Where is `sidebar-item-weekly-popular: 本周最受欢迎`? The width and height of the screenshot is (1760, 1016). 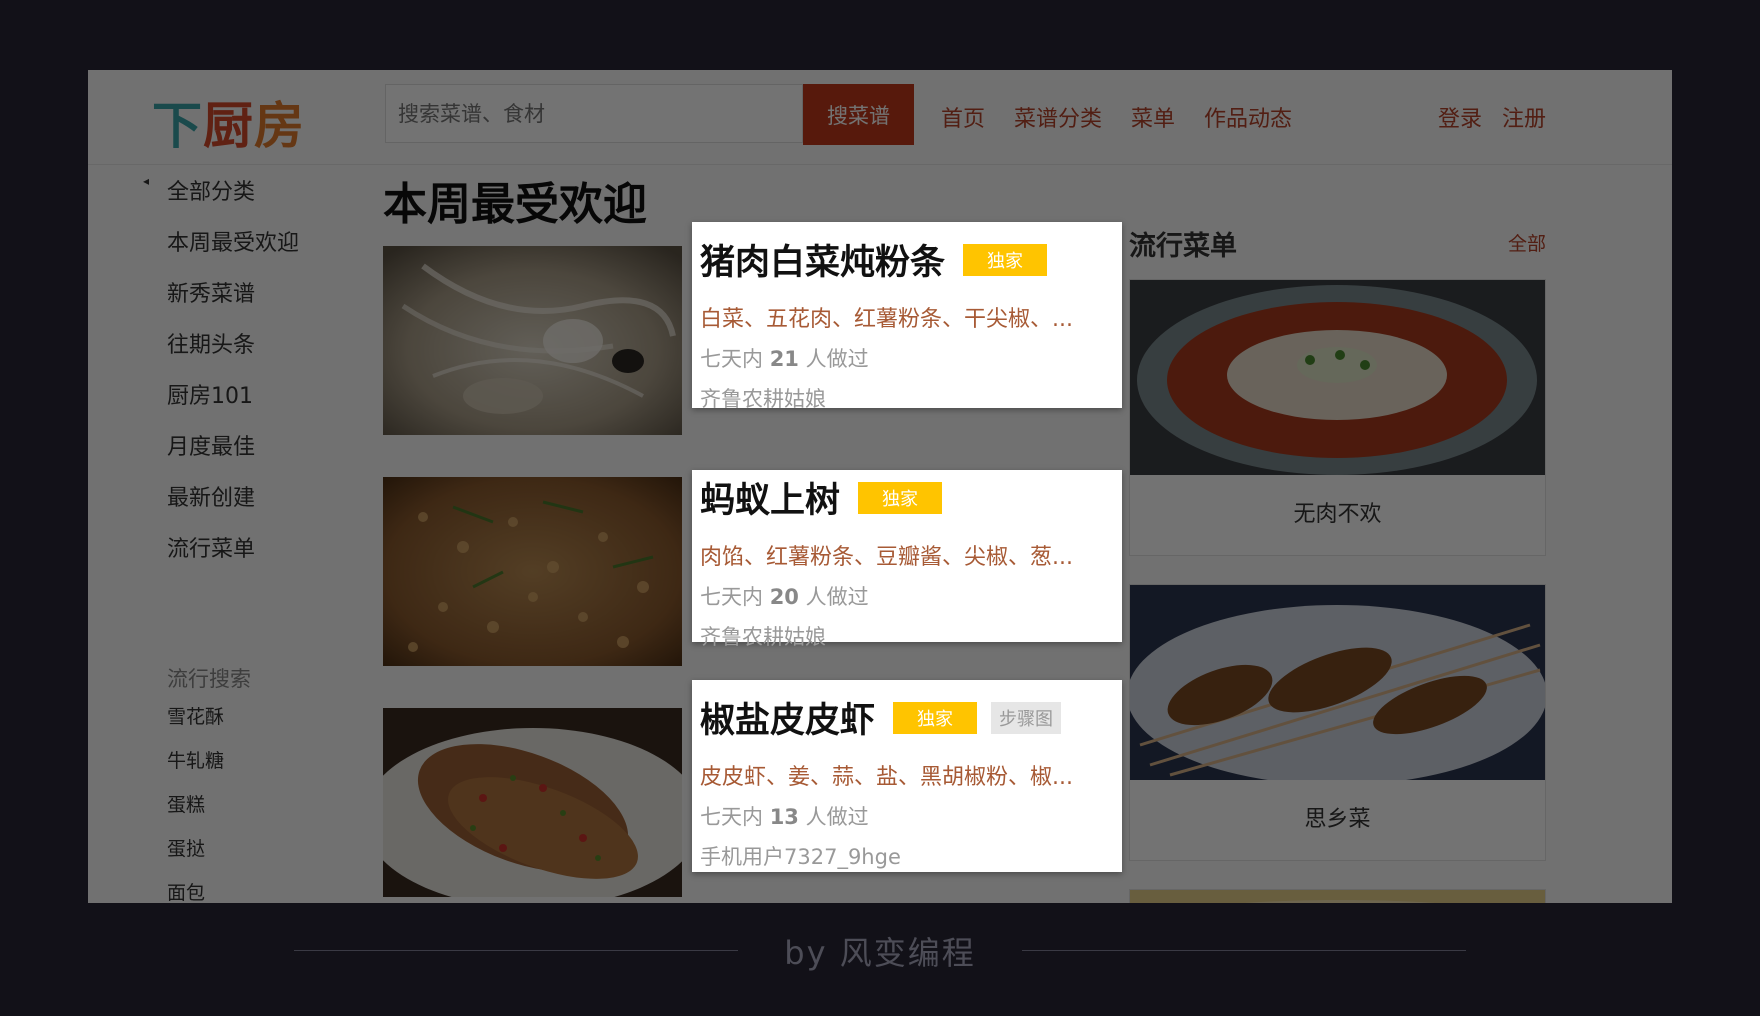 sidebar-item-weekly-popular: 本周最受欢迎 is located at coordinates (233, 241).